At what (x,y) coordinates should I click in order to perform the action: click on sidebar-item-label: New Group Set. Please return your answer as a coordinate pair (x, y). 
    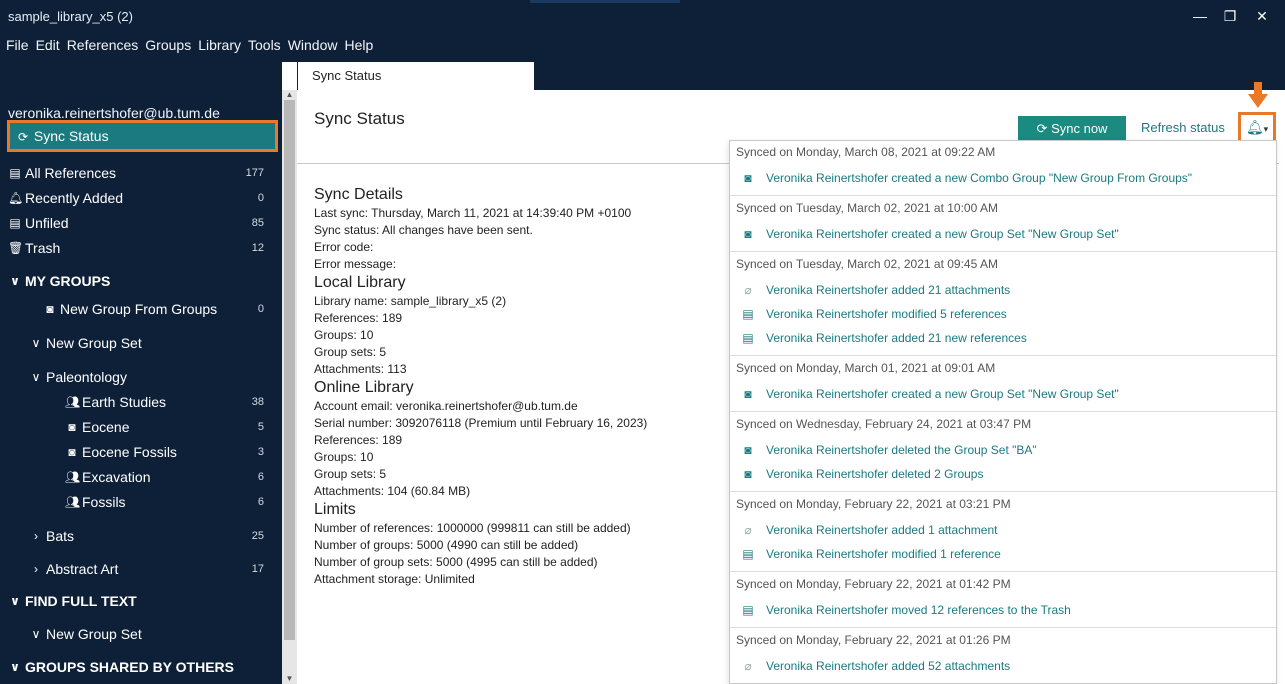
    Looking at the image, I should click on (94, 634).